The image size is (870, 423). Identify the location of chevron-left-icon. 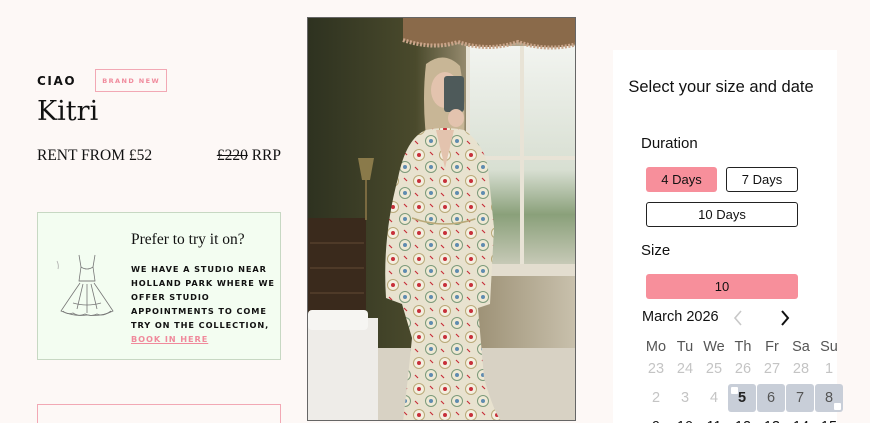
(738, 318).